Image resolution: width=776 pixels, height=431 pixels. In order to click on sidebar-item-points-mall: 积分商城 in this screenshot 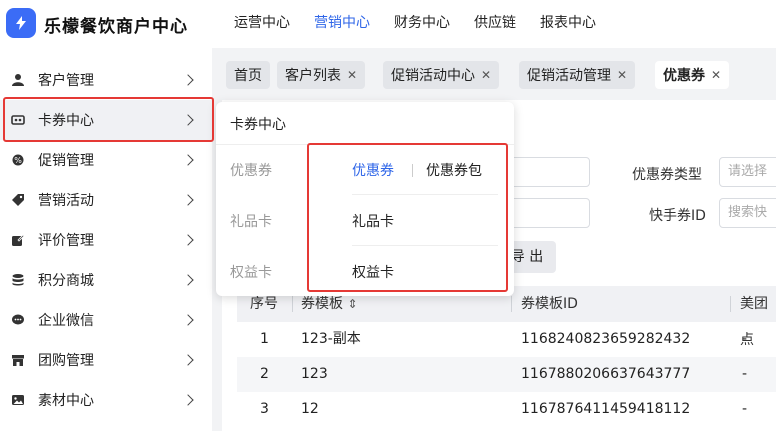, I will do `click(106, 280)`.